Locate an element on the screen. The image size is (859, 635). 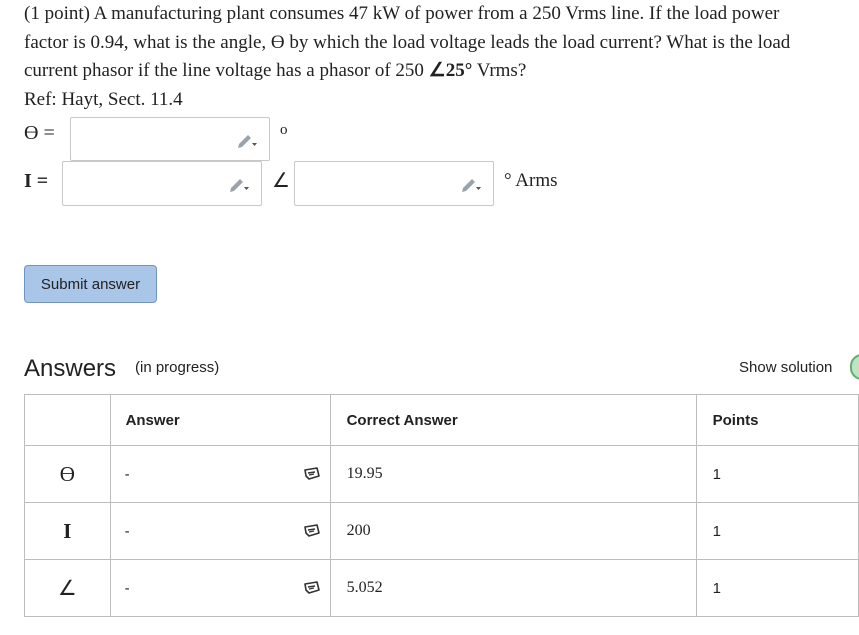
header-points: Points is located at coordinates (777, 420).